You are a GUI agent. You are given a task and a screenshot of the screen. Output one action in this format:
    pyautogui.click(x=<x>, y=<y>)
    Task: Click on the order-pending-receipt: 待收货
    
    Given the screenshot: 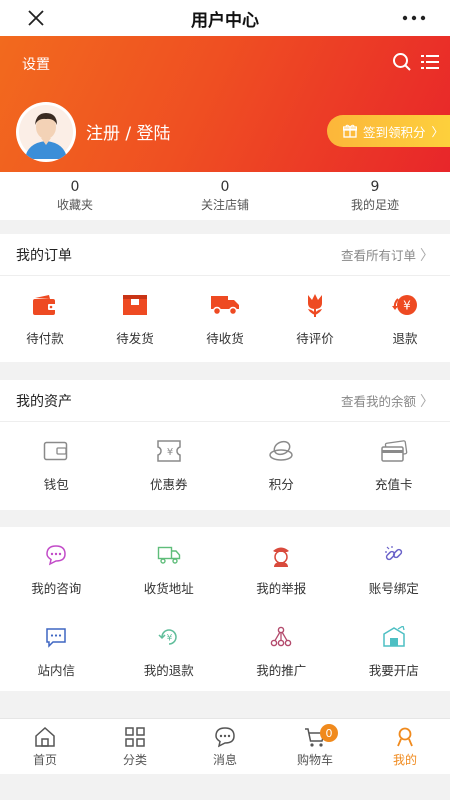 What is the action you would take?
    pyautogui.click(x=225, y=318)
    